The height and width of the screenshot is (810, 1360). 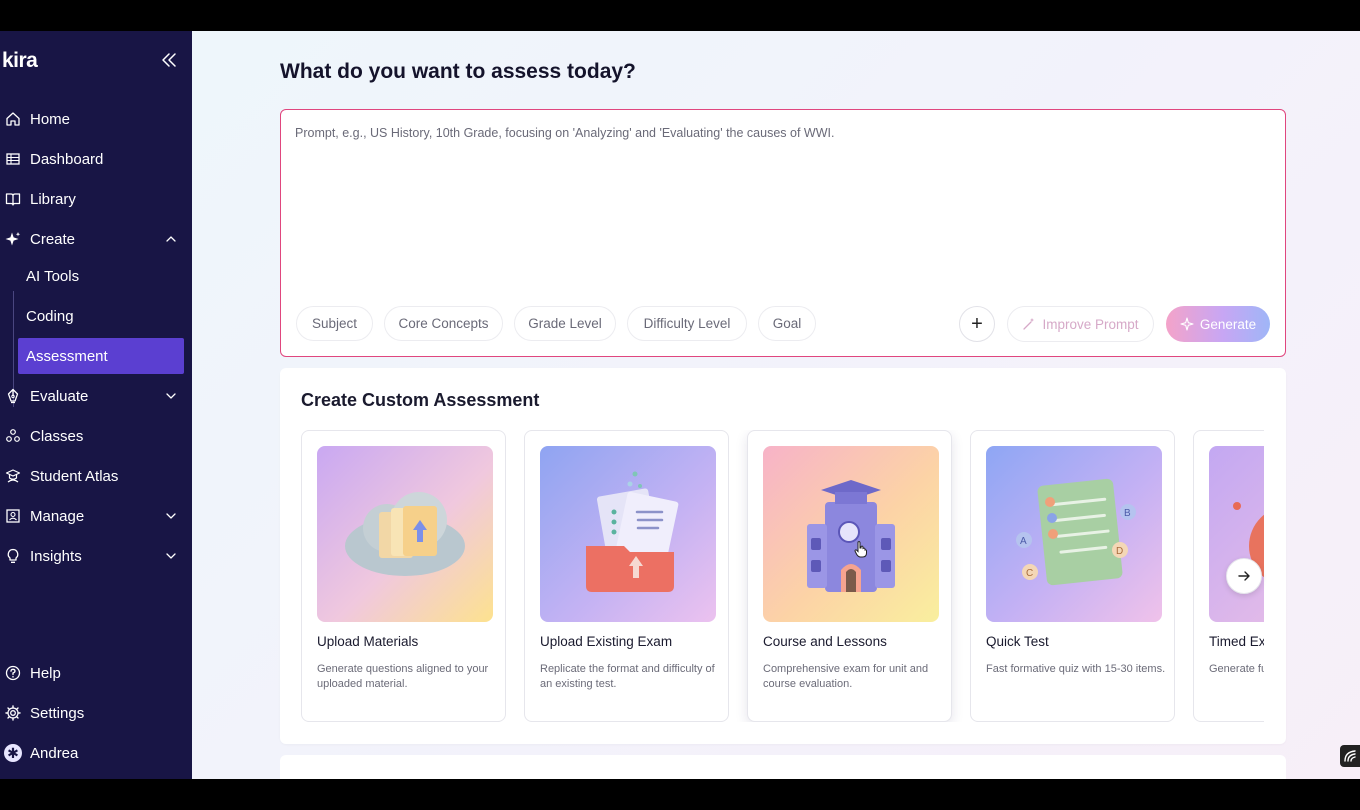 I want to click on hand-cursor-icon, so click(x=860, y=549).